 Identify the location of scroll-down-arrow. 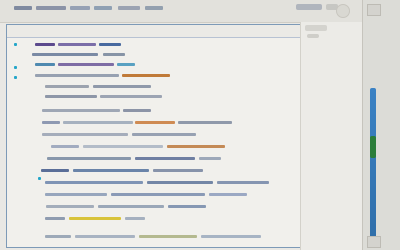
(374, 242).